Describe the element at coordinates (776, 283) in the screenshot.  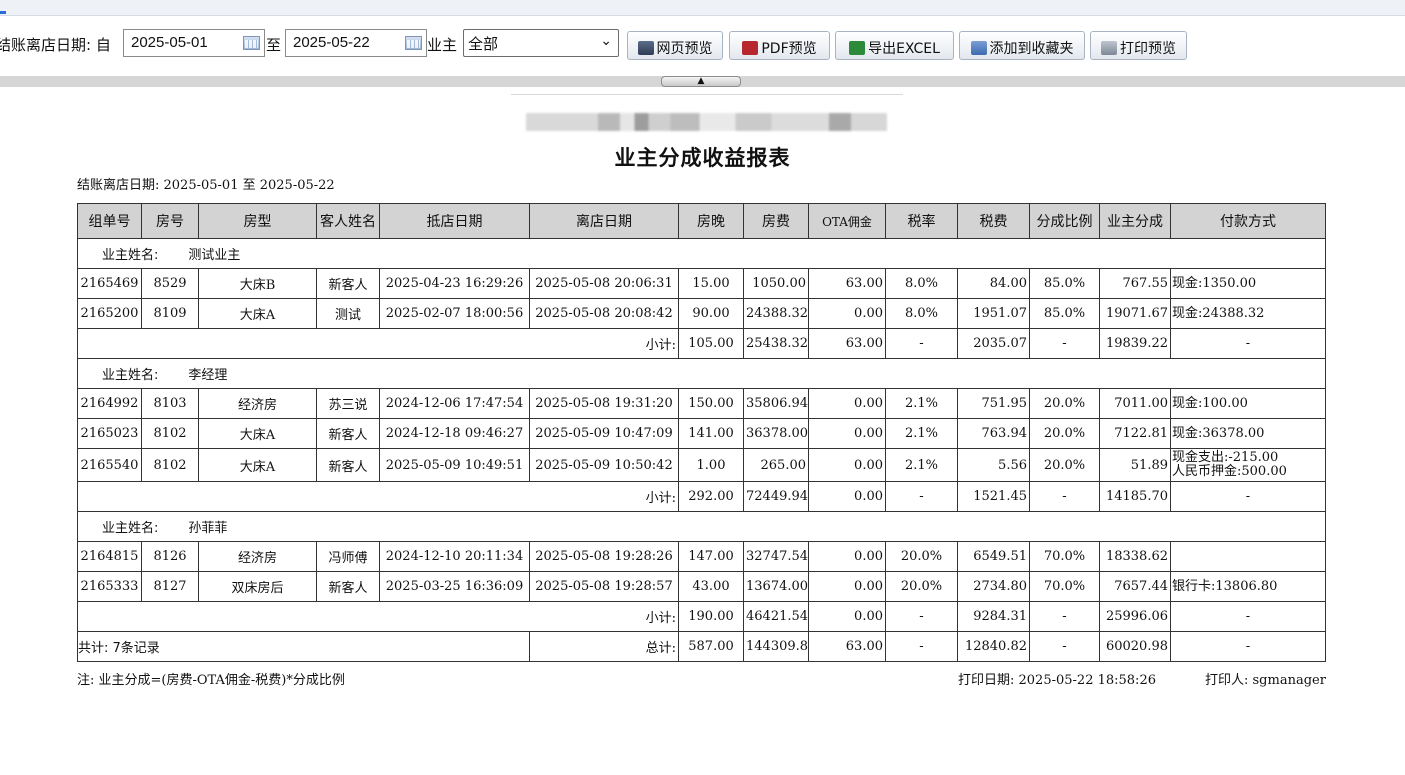
I see `room-fee: 1050.00` at that location.